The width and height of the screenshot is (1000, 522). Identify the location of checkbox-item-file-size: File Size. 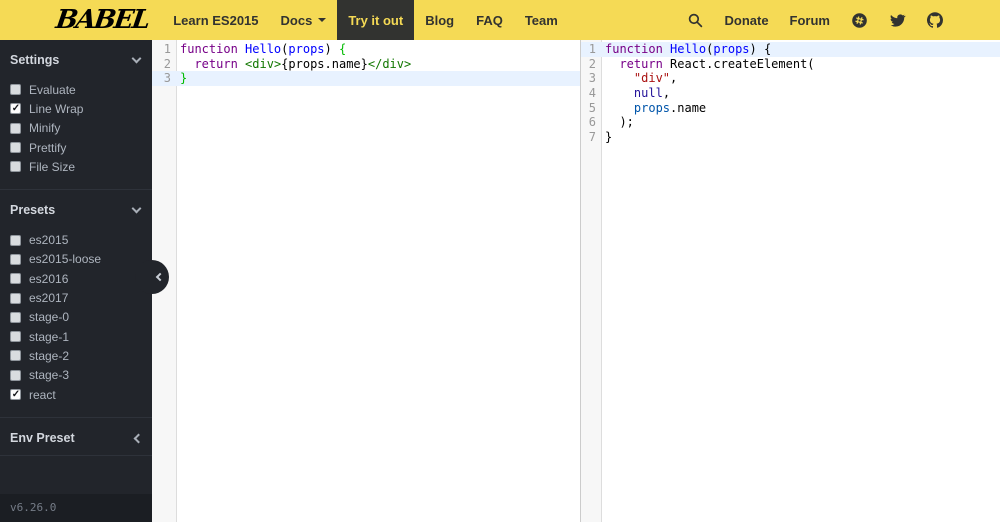
(76, 166).